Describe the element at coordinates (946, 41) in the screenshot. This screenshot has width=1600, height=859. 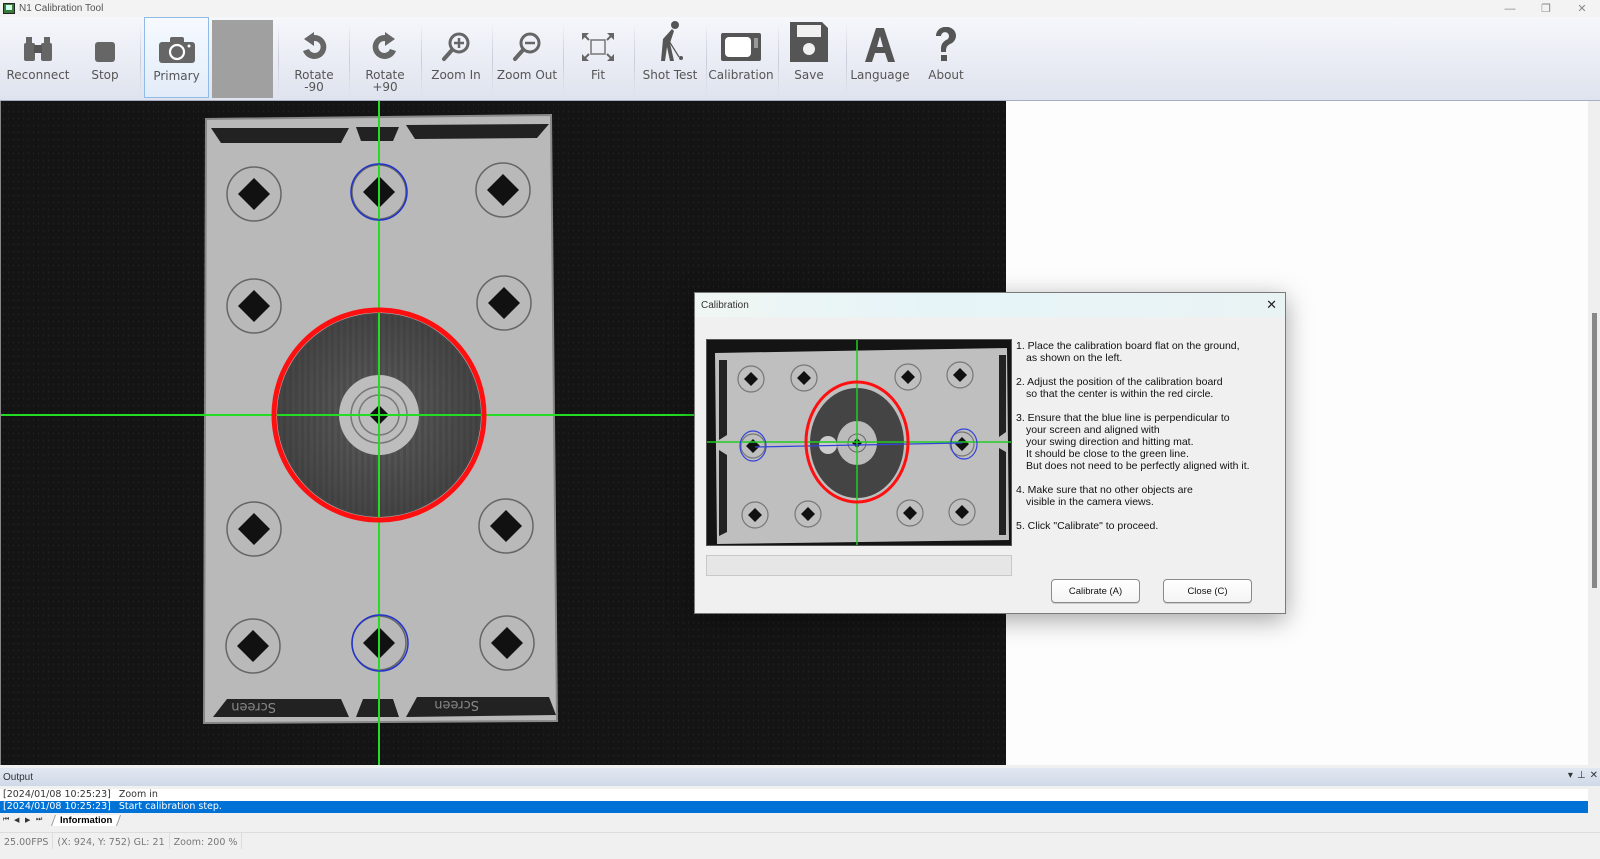
I see `question-icon` at that location.